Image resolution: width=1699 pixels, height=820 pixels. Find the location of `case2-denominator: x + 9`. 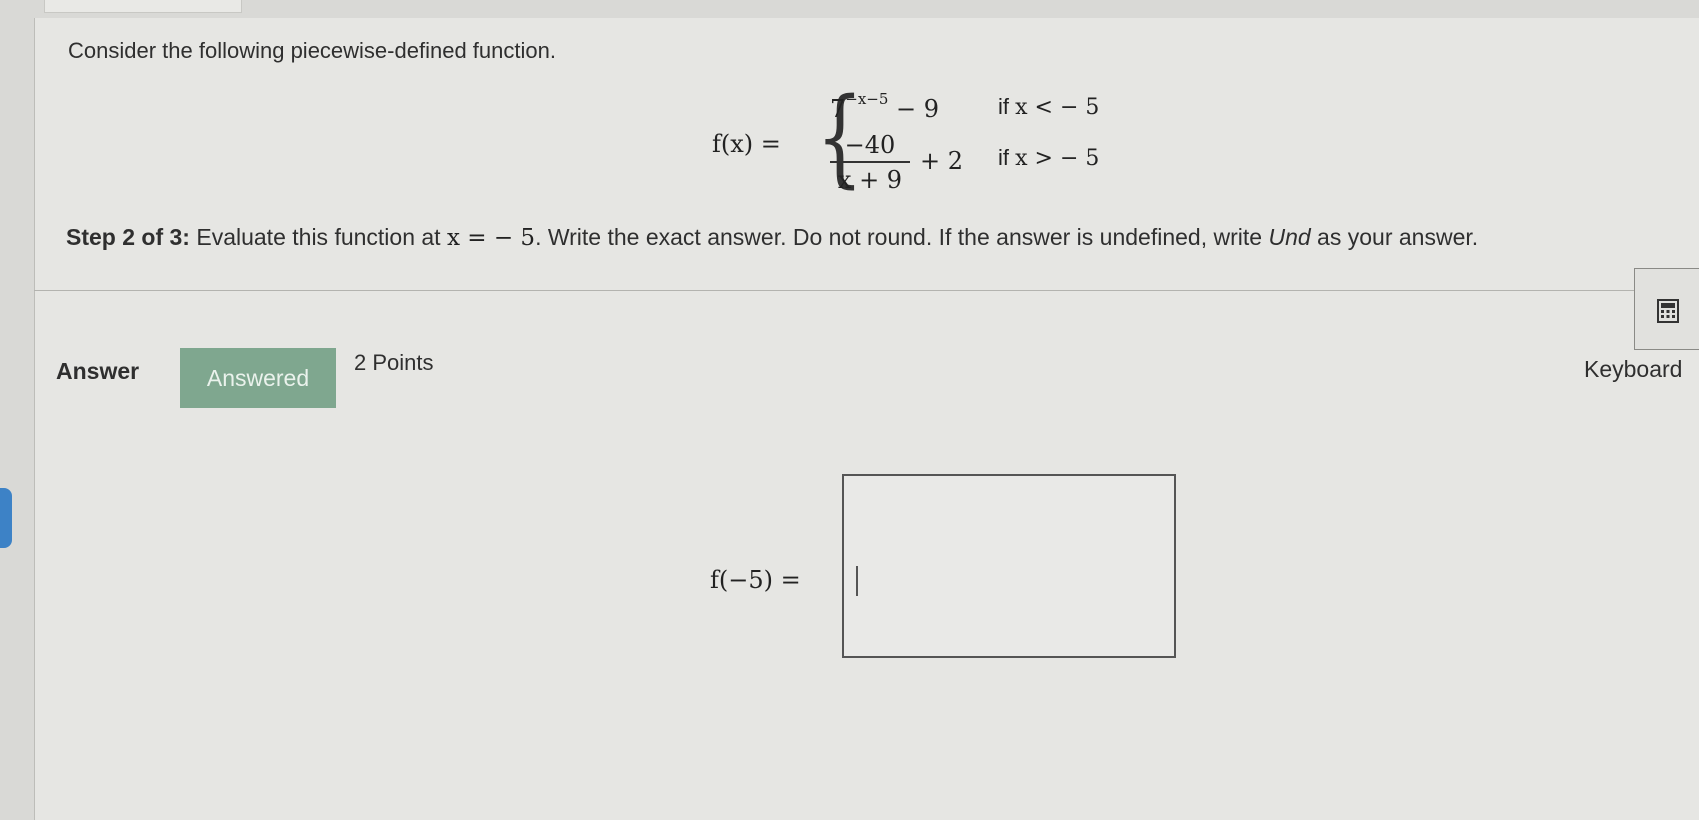

case2-denominator: x + 9 is located at coordinates (870, 180).